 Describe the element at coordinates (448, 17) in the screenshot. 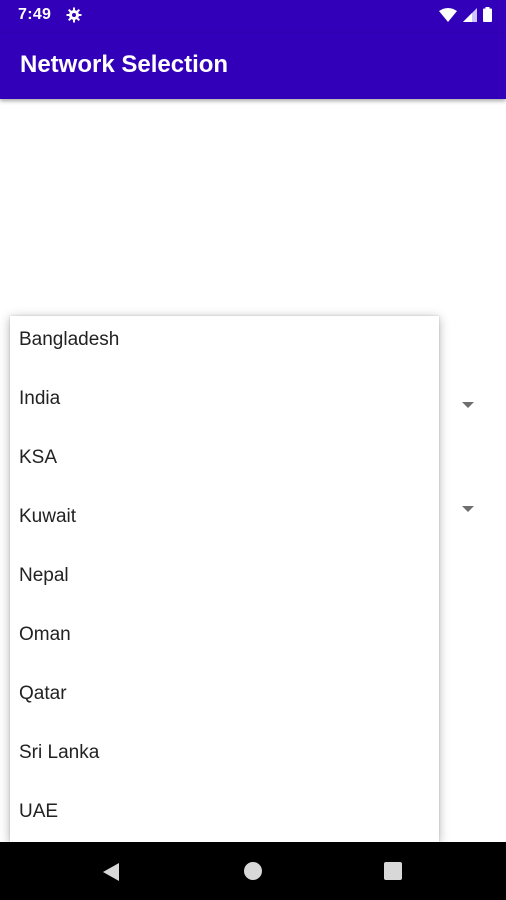

I see `wifi-icon` at that location.